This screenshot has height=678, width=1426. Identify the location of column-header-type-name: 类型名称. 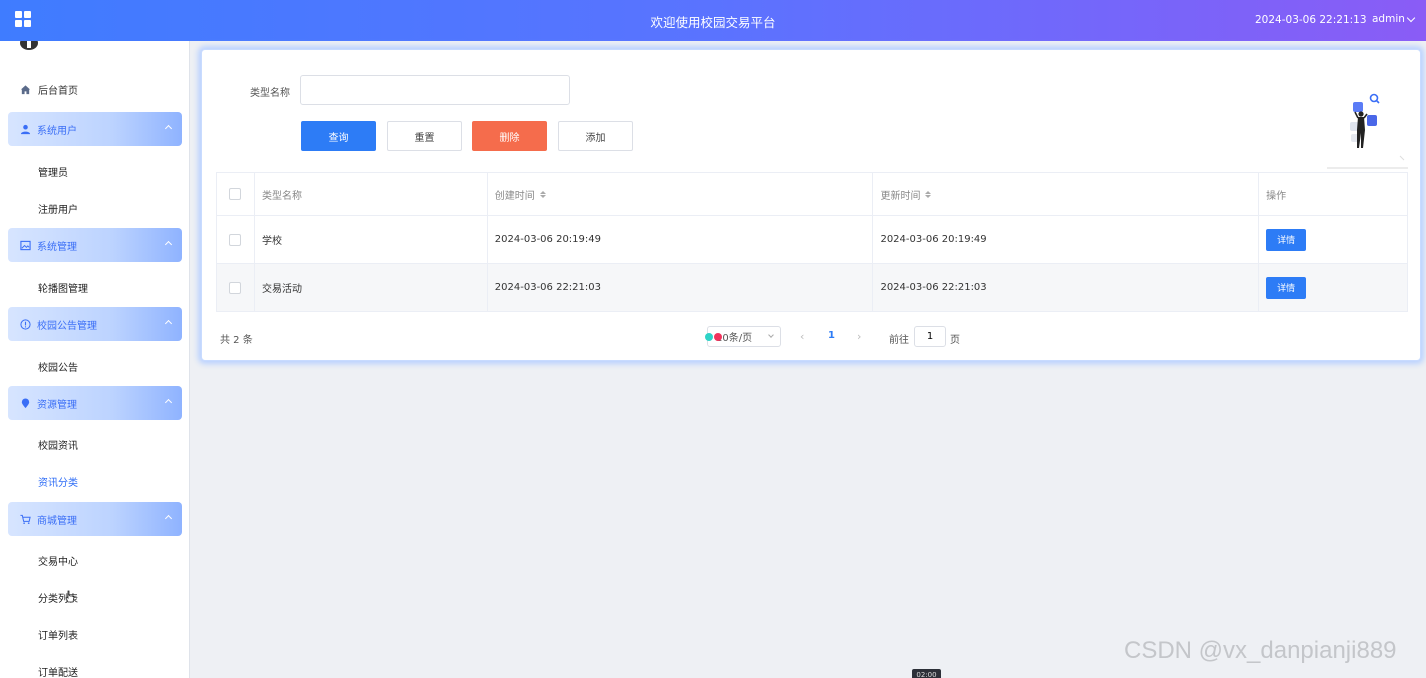
(371, 194).